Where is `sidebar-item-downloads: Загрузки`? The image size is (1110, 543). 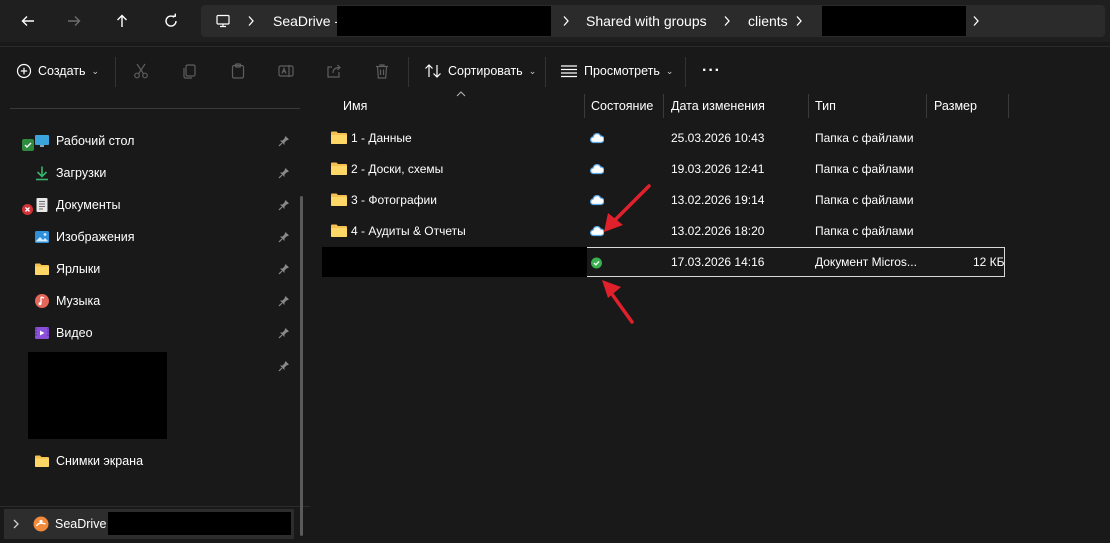 sidebar-item-downloads: Загрузки is located at coordinates (147, 173).